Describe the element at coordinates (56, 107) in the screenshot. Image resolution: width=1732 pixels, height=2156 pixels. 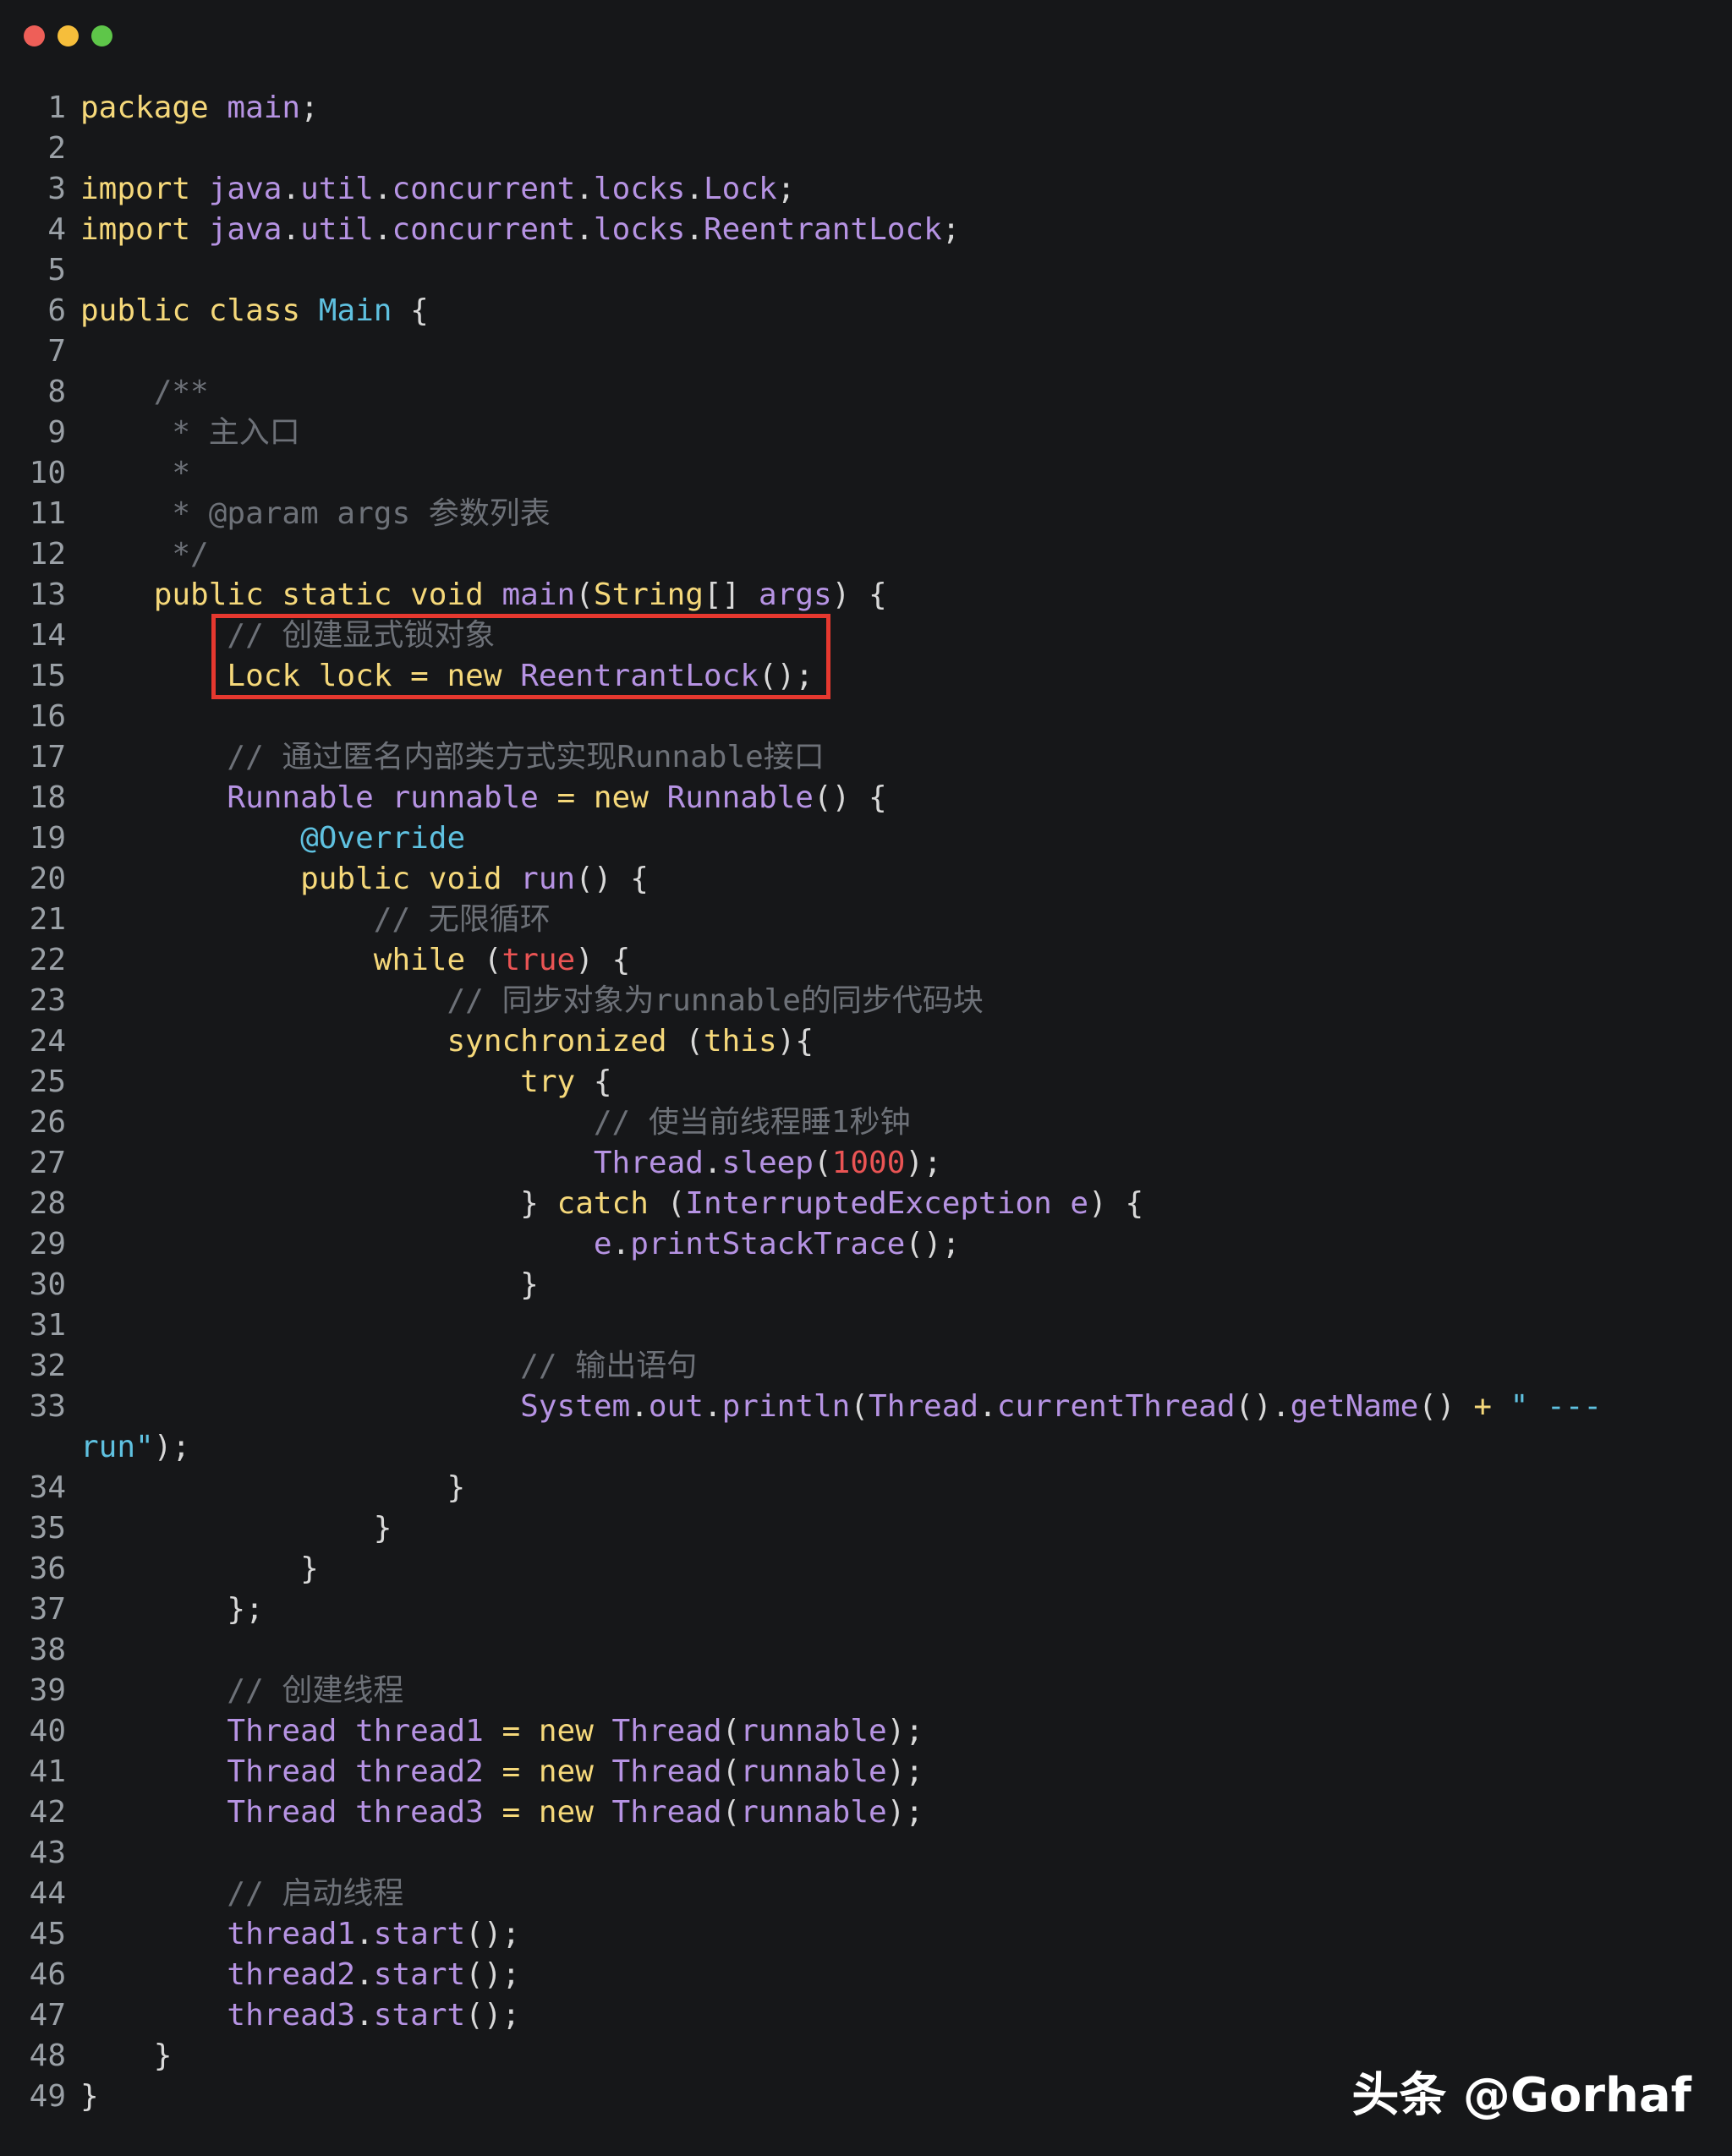
I see `line-number: 1` at that location.